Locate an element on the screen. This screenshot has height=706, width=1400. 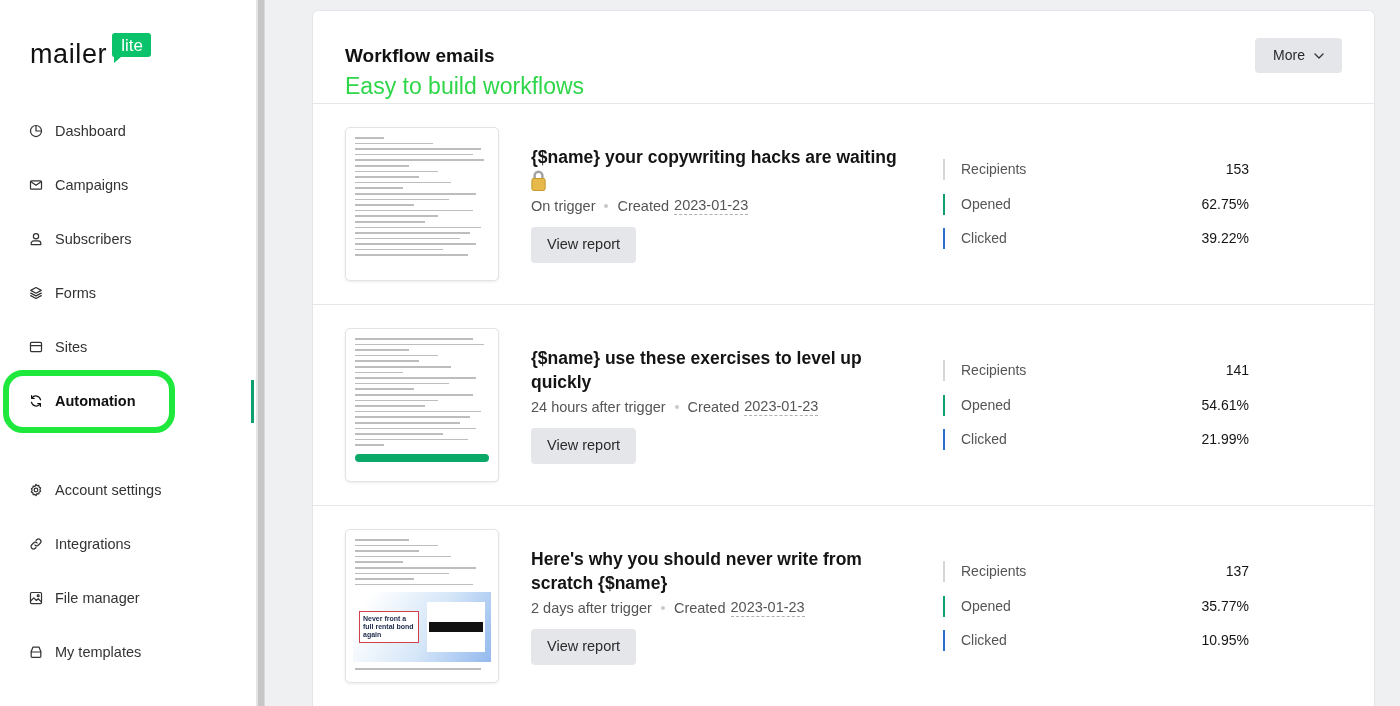
chevron-down-icon is located at coordinates (1319, 55).